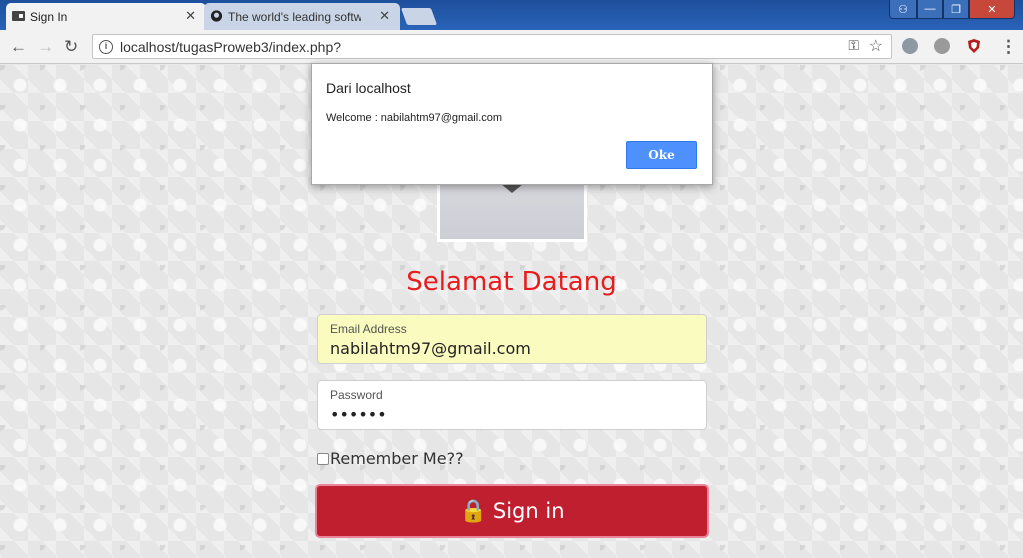  I want to click on password-label: Password, so click(356, 395).